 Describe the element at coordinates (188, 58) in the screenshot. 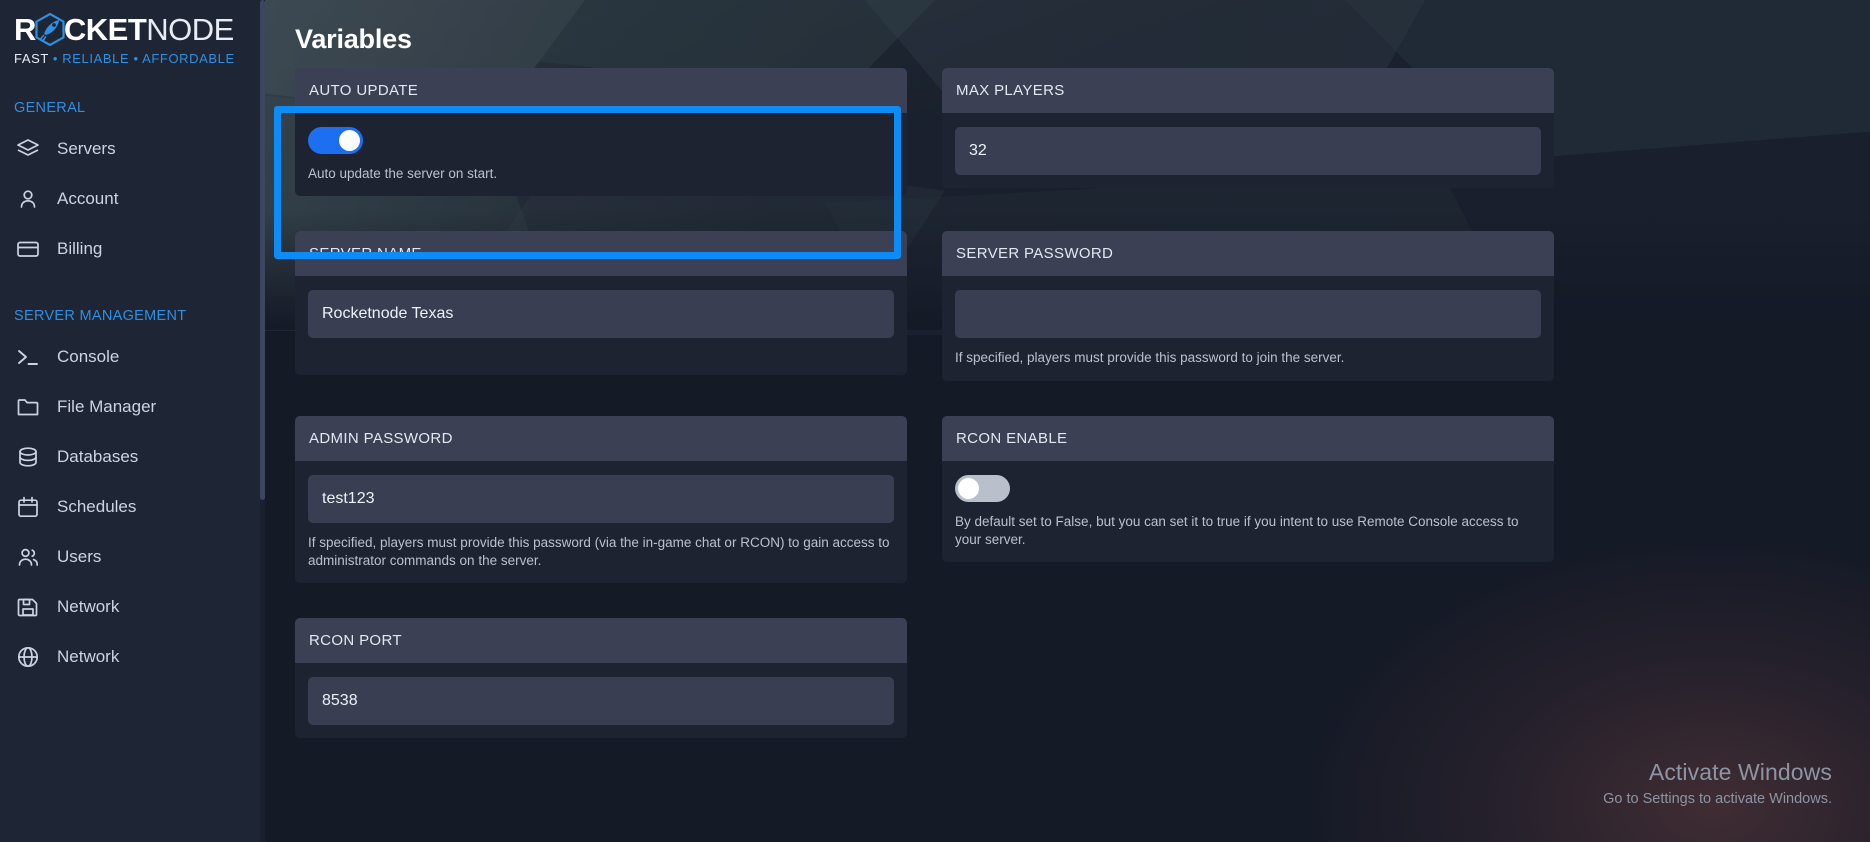

I see `tagline-affordable: AFFORDABLE` at that location.